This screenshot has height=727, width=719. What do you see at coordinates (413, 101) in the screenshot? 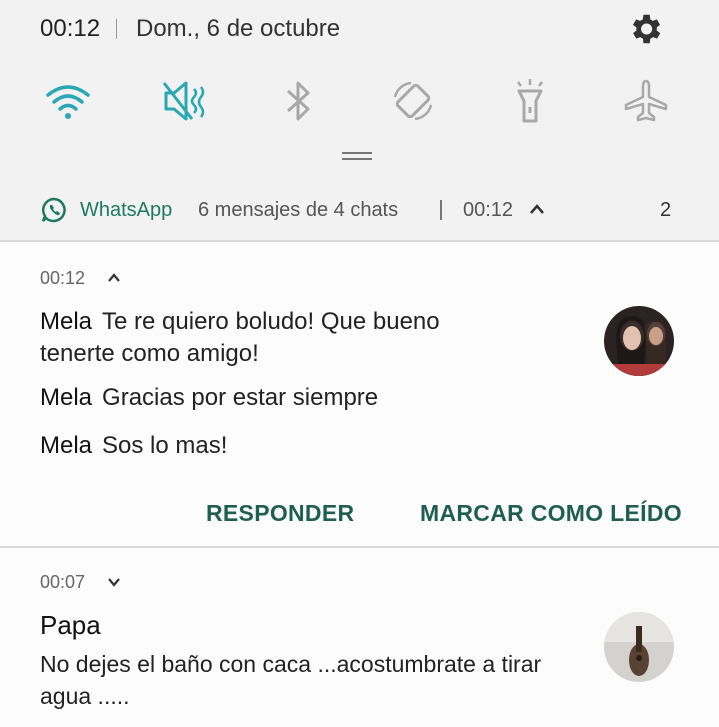
I see `auto-rotate-icon` at bounding box center [413, 101].